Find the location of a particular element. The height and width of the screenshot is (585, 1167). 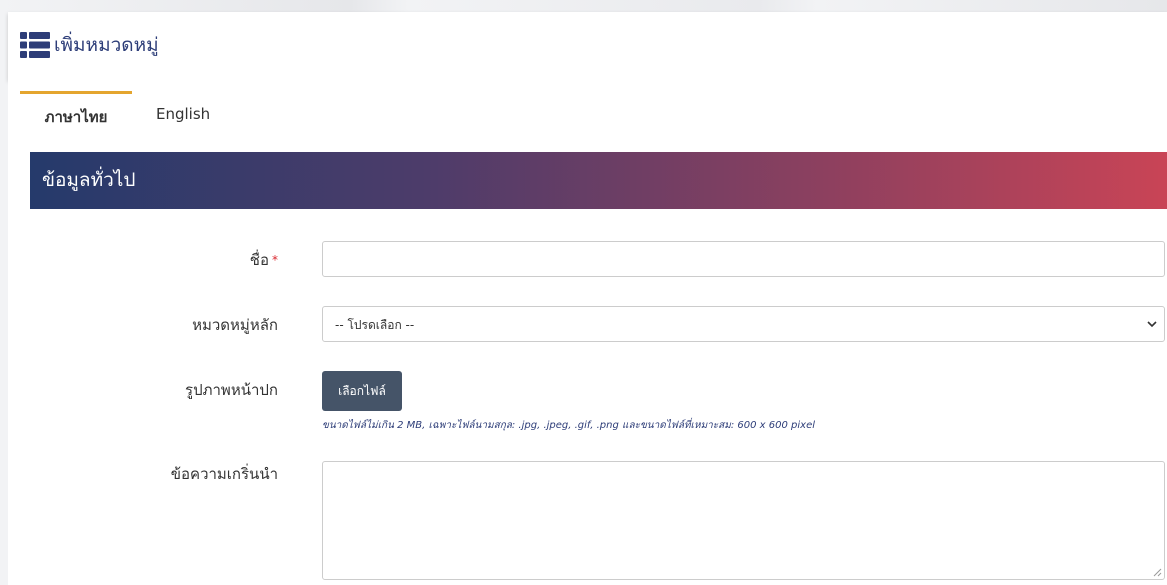

resize-grip-icon is located at coordinates (1157, 572).